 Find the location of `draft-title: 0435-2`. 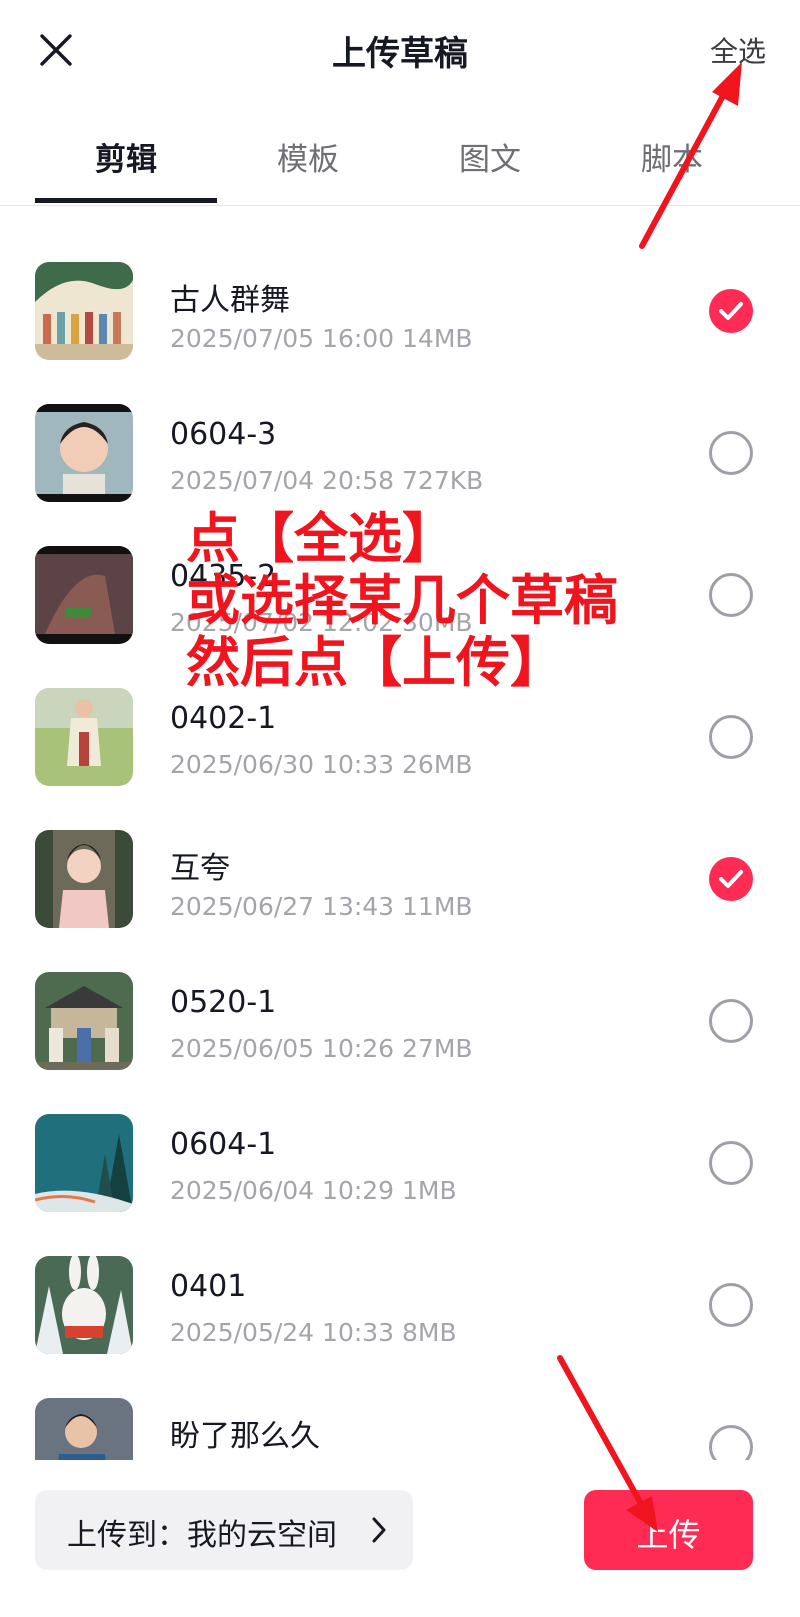

draft-title: 0435-2 is located at coordinates (223, 576).